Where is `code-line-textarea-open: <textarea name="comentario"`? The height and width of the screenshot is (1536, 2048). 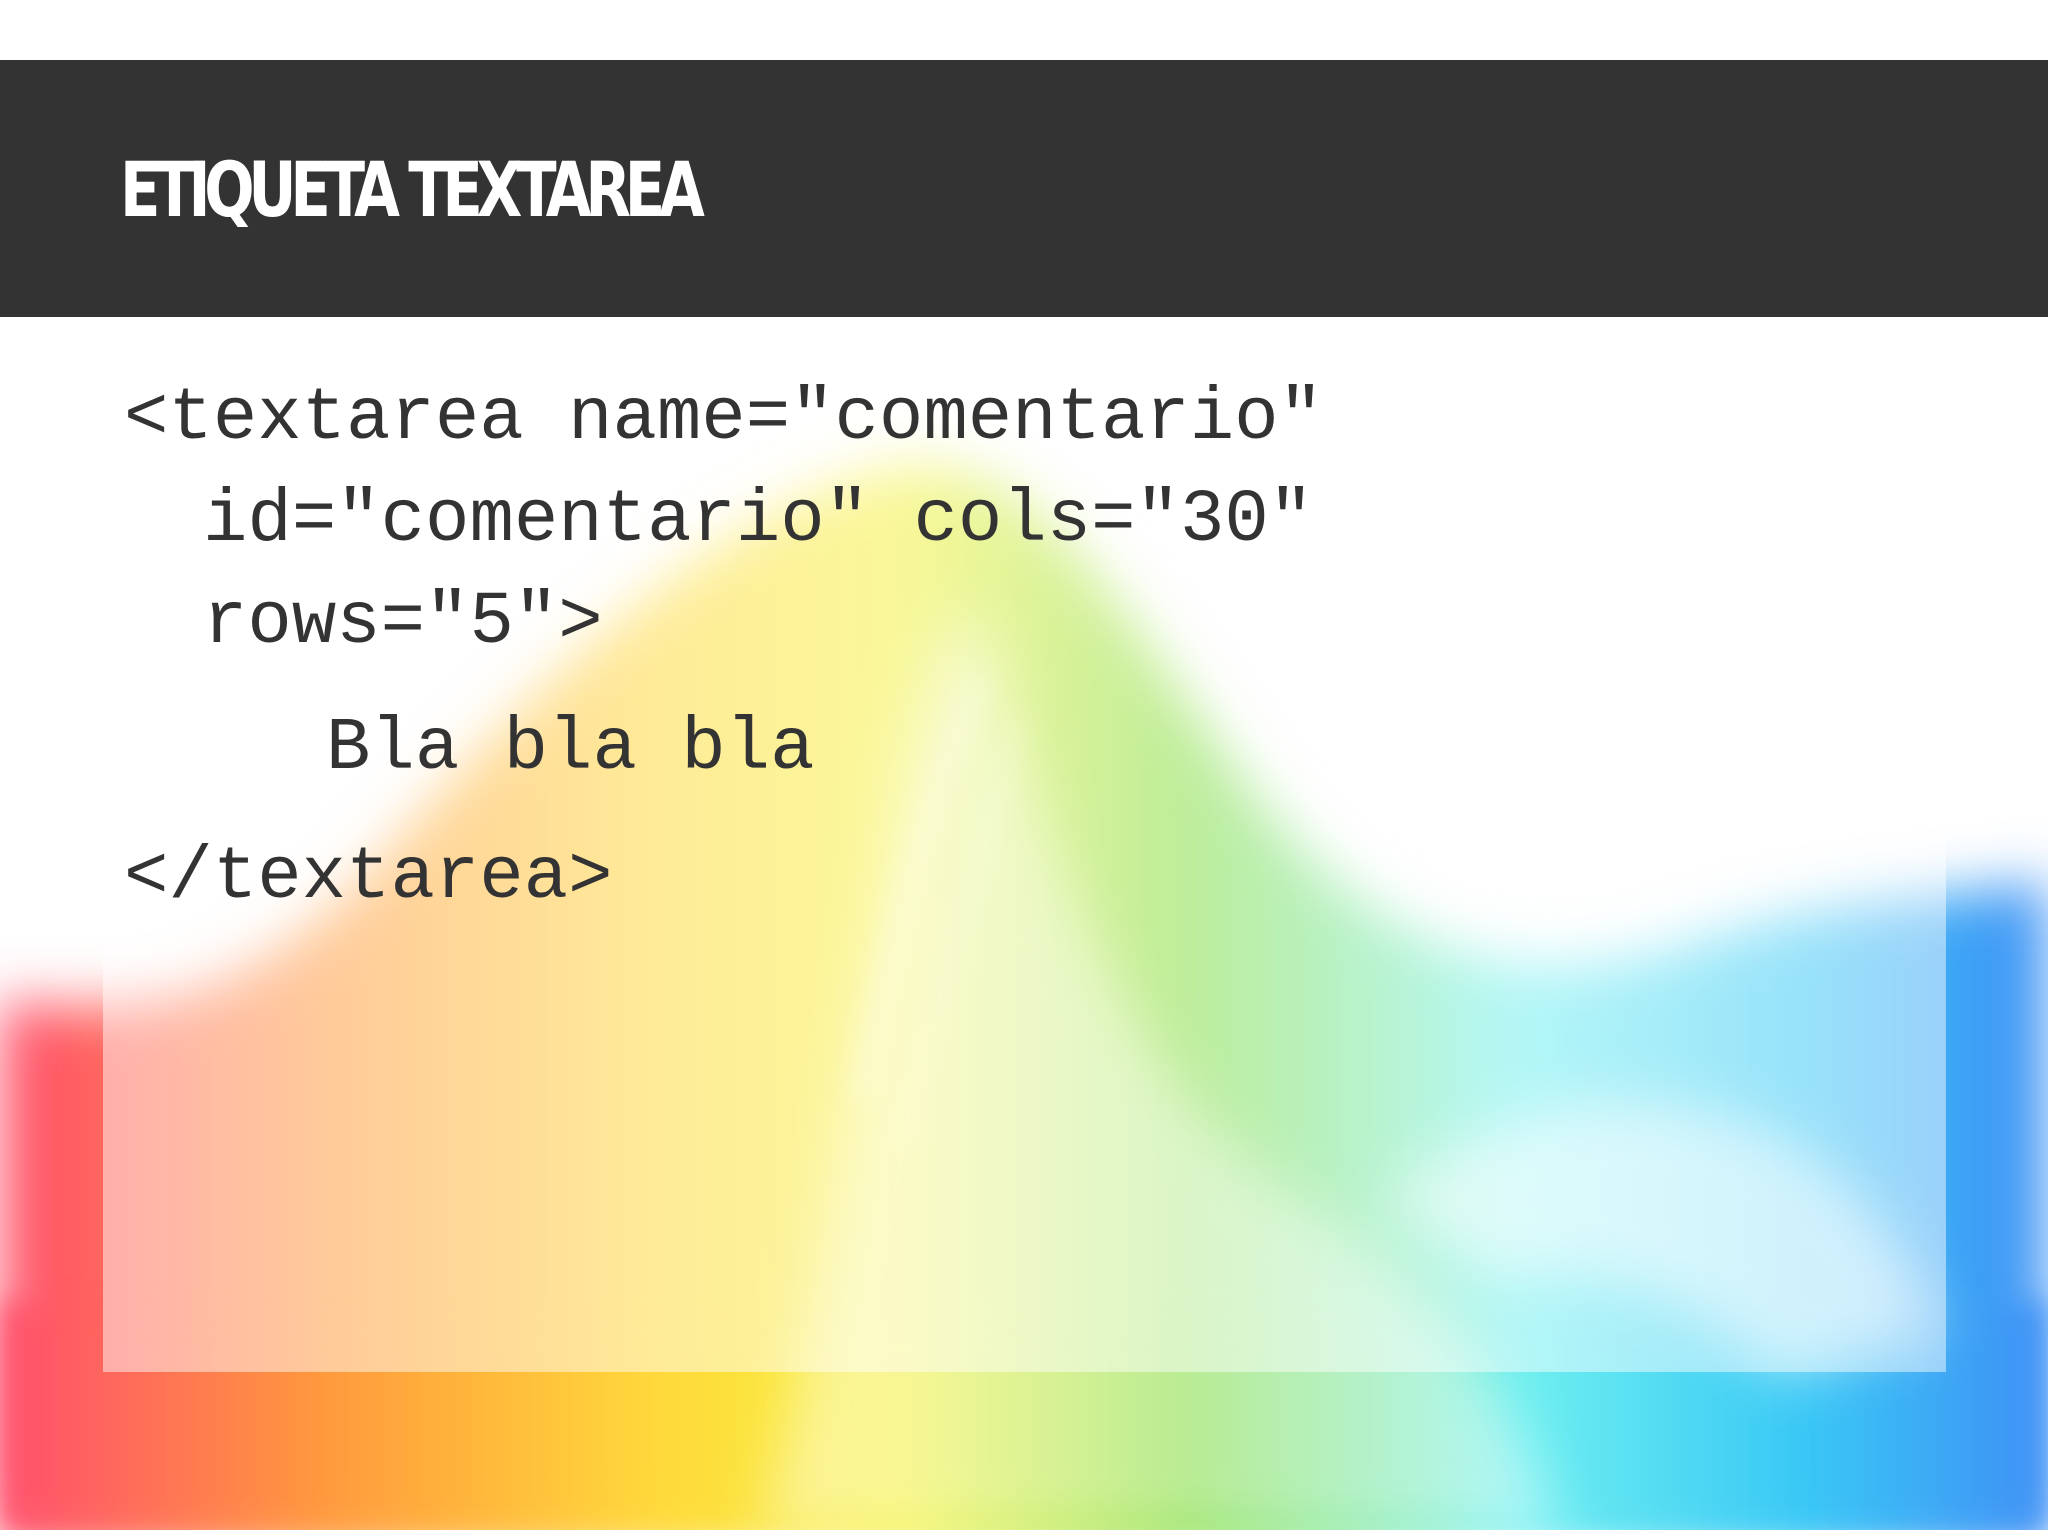
code-line-textarea-open: <textarea name="comentario" is located at coordinates (723, 419).